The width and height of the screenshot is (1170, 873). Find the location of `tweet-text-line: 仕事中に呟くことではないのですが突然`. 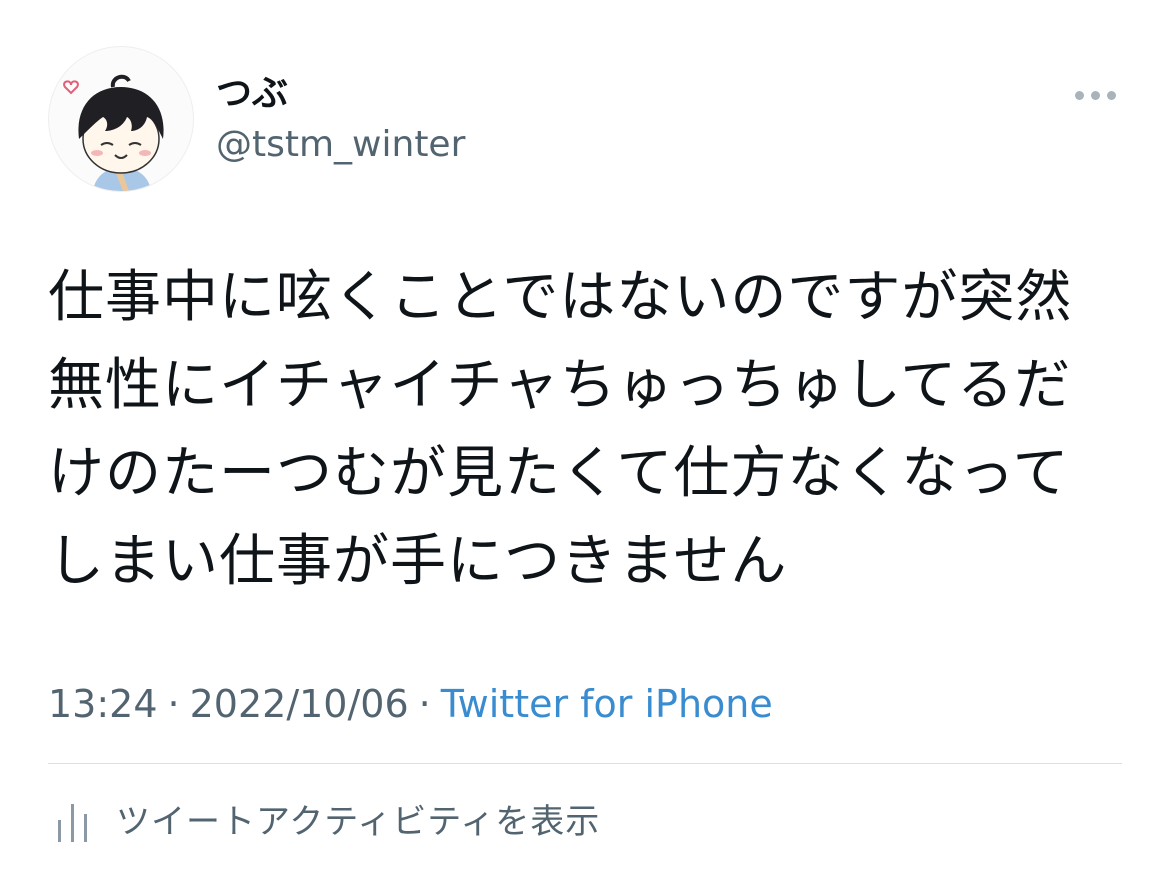

tweet-text-line: 仕事中に呟くことではないのですが突然 is located at coordinates (560, 297).